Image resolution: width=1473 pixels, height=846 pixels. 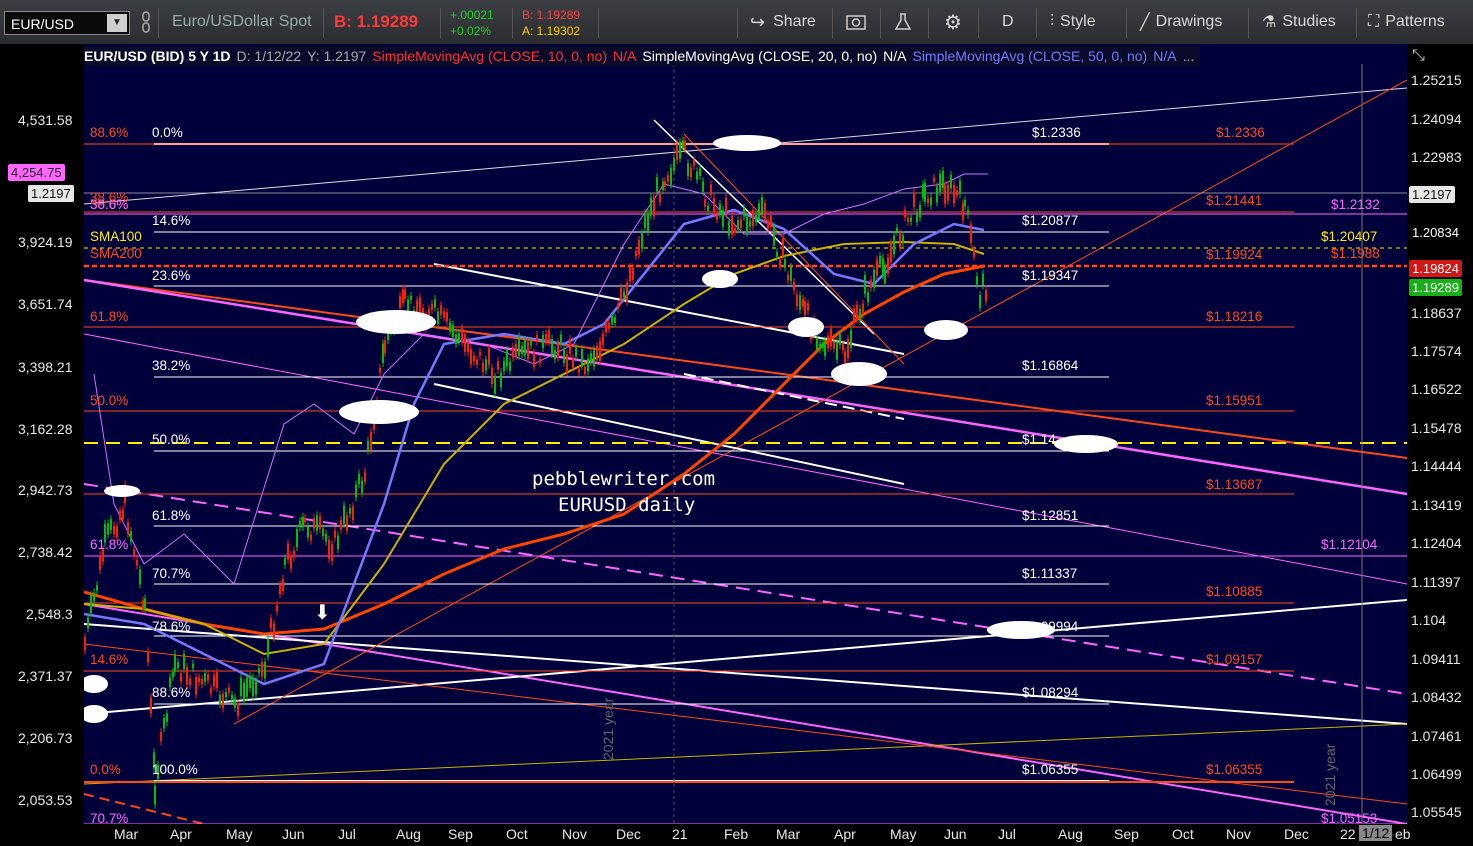 What do you see at coordinates (953, 22) in the screenshot?
I see `gear-icon: ⚙` at bounding box center [953, 22].